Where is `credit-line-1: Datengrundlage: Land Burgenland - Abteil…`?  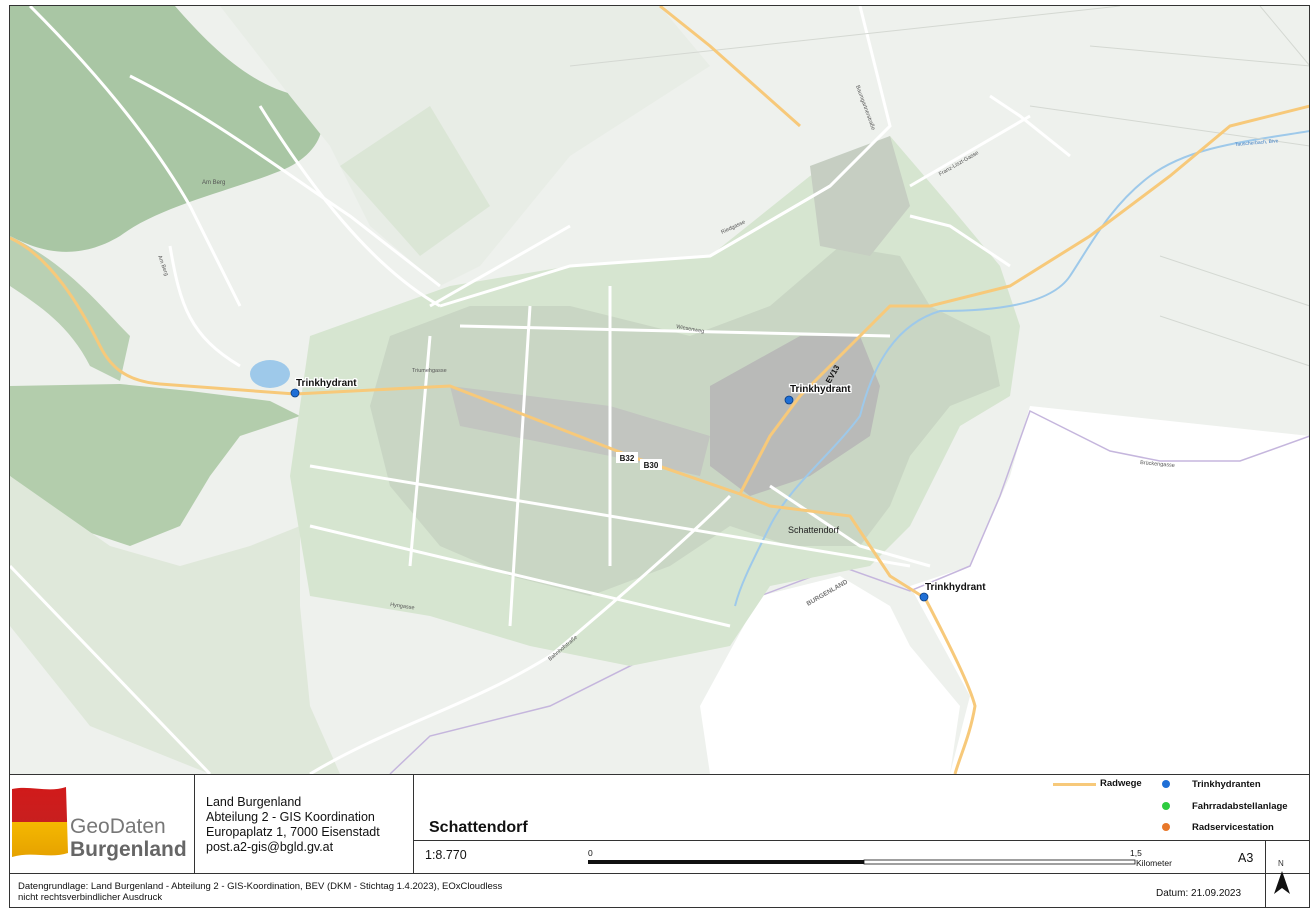 credit-line-1: Datengrundlage: Land Burgenland - Abteil… is located at coordinates (260, 886).